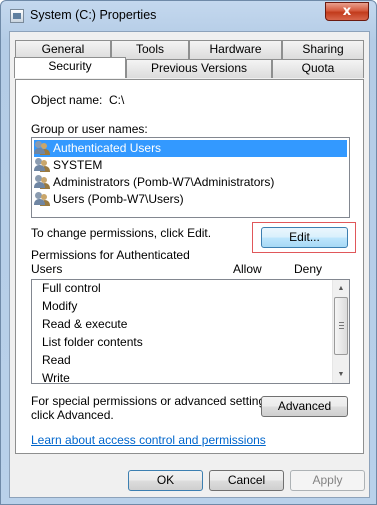  Describe the element at coordinates (93, 15) in the screenshot. I see `window-title: System (C:) Properties` at that location.